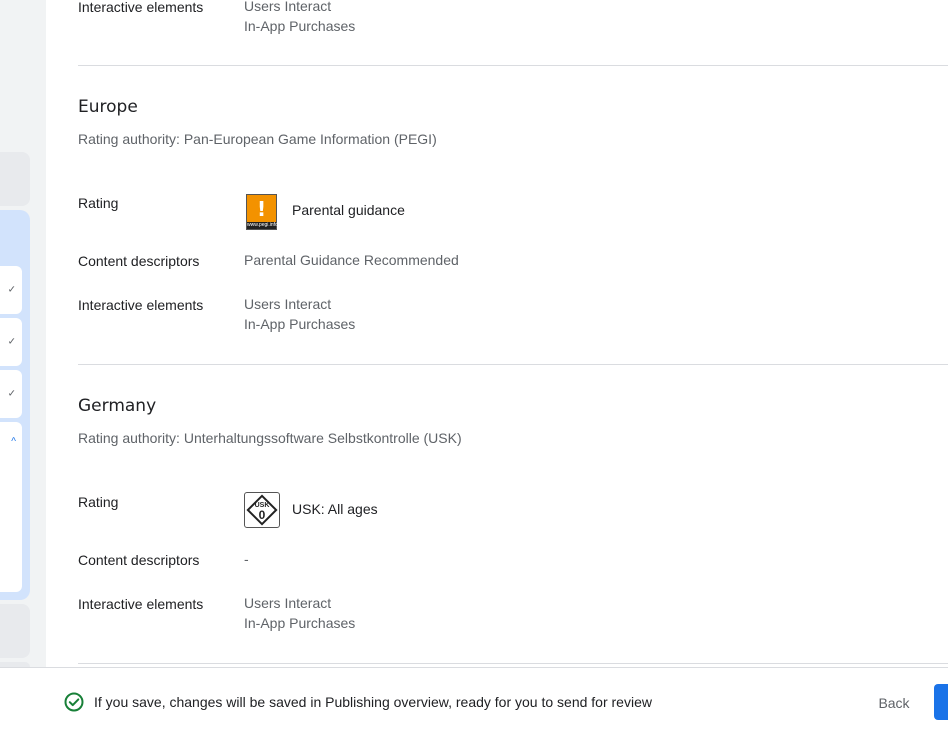 This screenshot has width=948, height=737. I want to click on usk-badge-icon: USK 0, so click(262, 510).